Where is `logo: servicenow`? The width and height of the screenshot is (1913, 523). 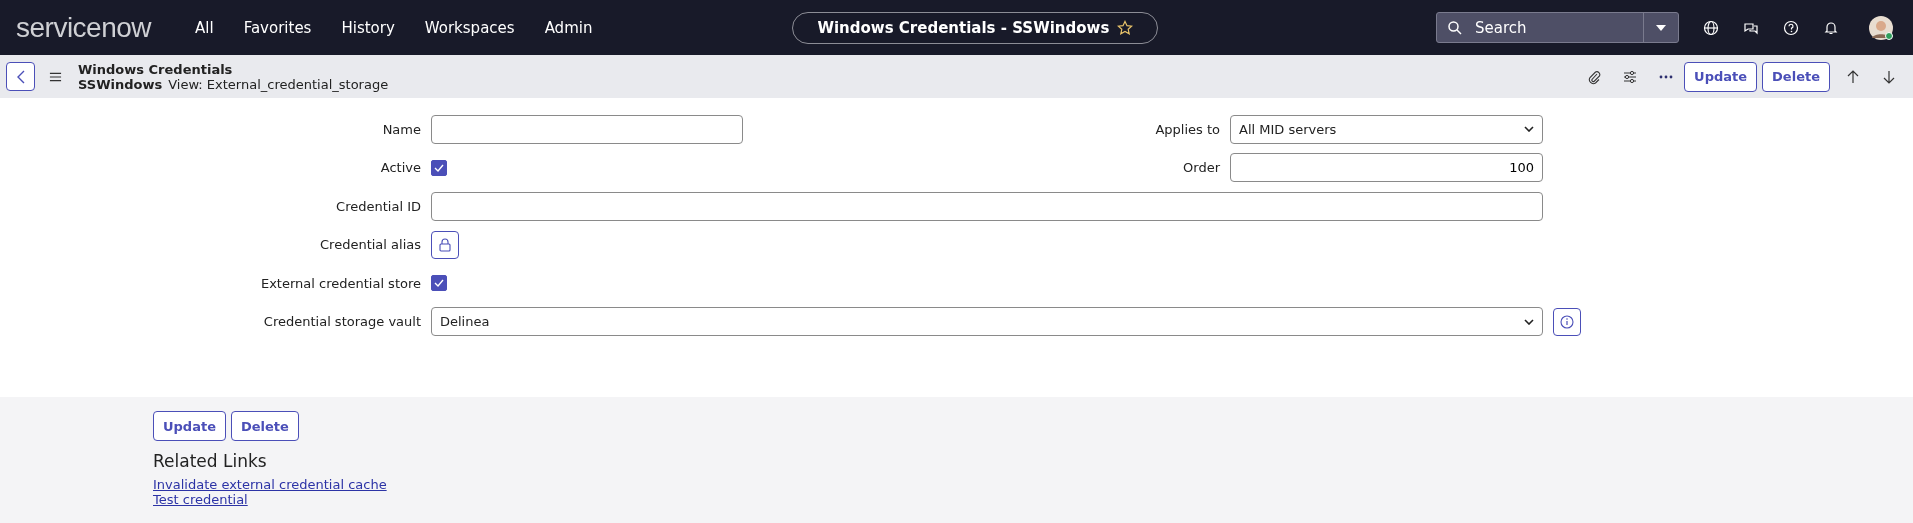
logo: servicenow is located at coordinates (84, 27).